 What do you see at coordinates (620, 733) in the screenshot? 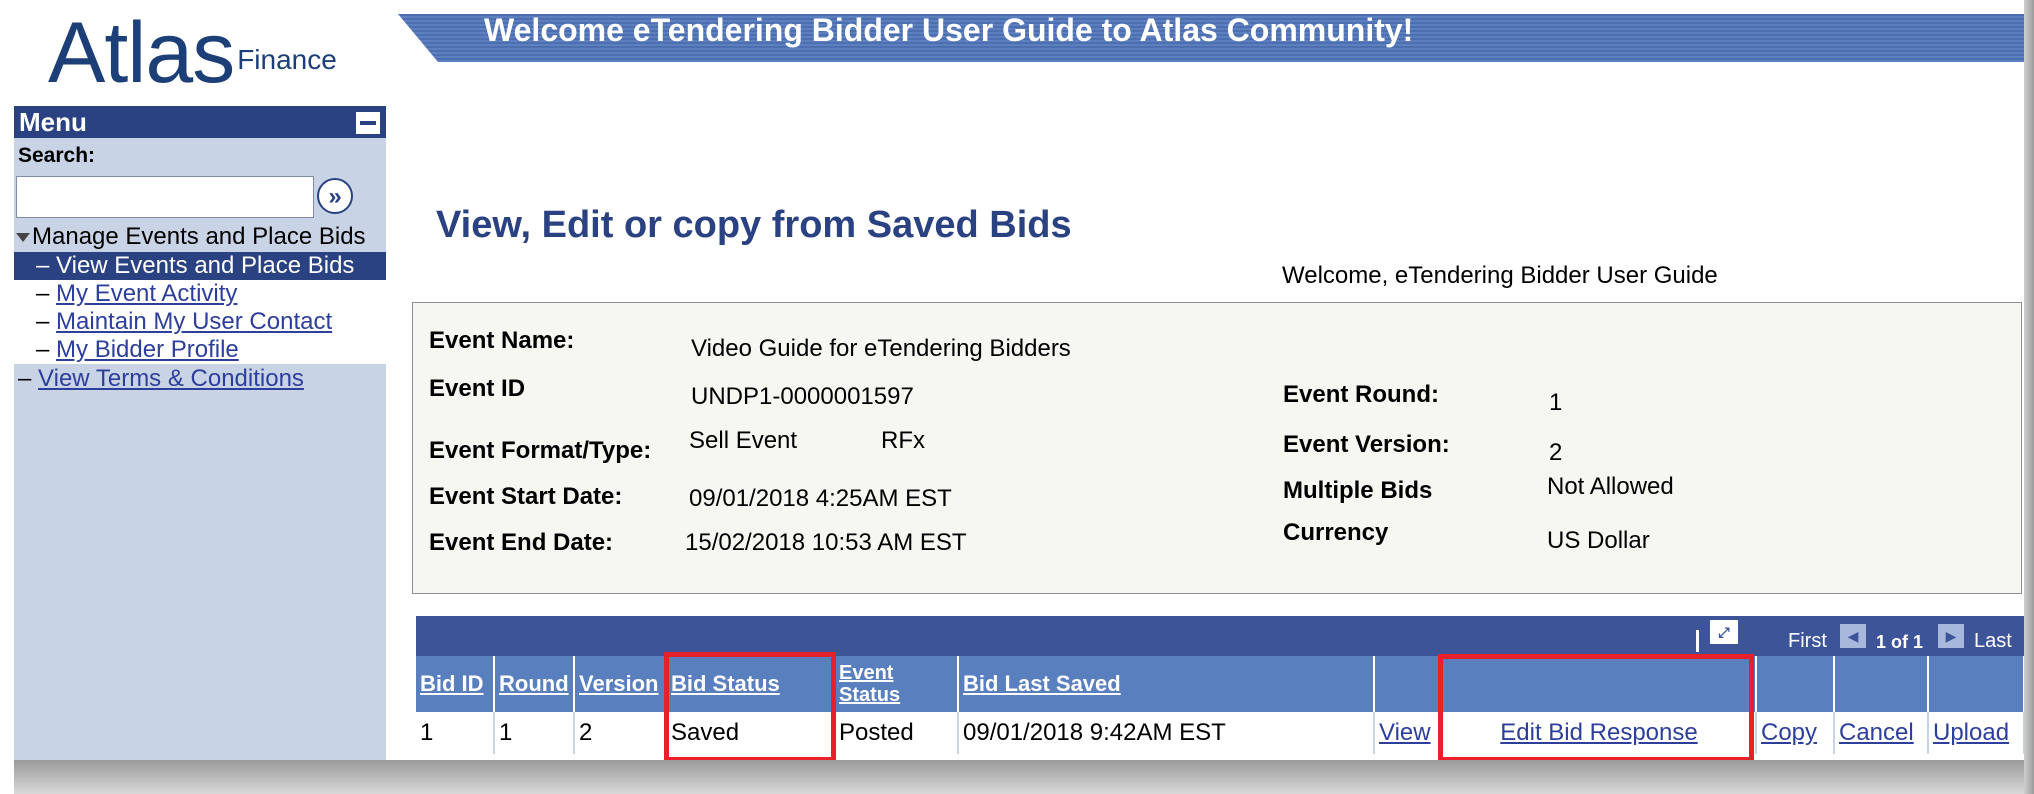
I see `cell-version: 2` at bounding box center [620, 733].